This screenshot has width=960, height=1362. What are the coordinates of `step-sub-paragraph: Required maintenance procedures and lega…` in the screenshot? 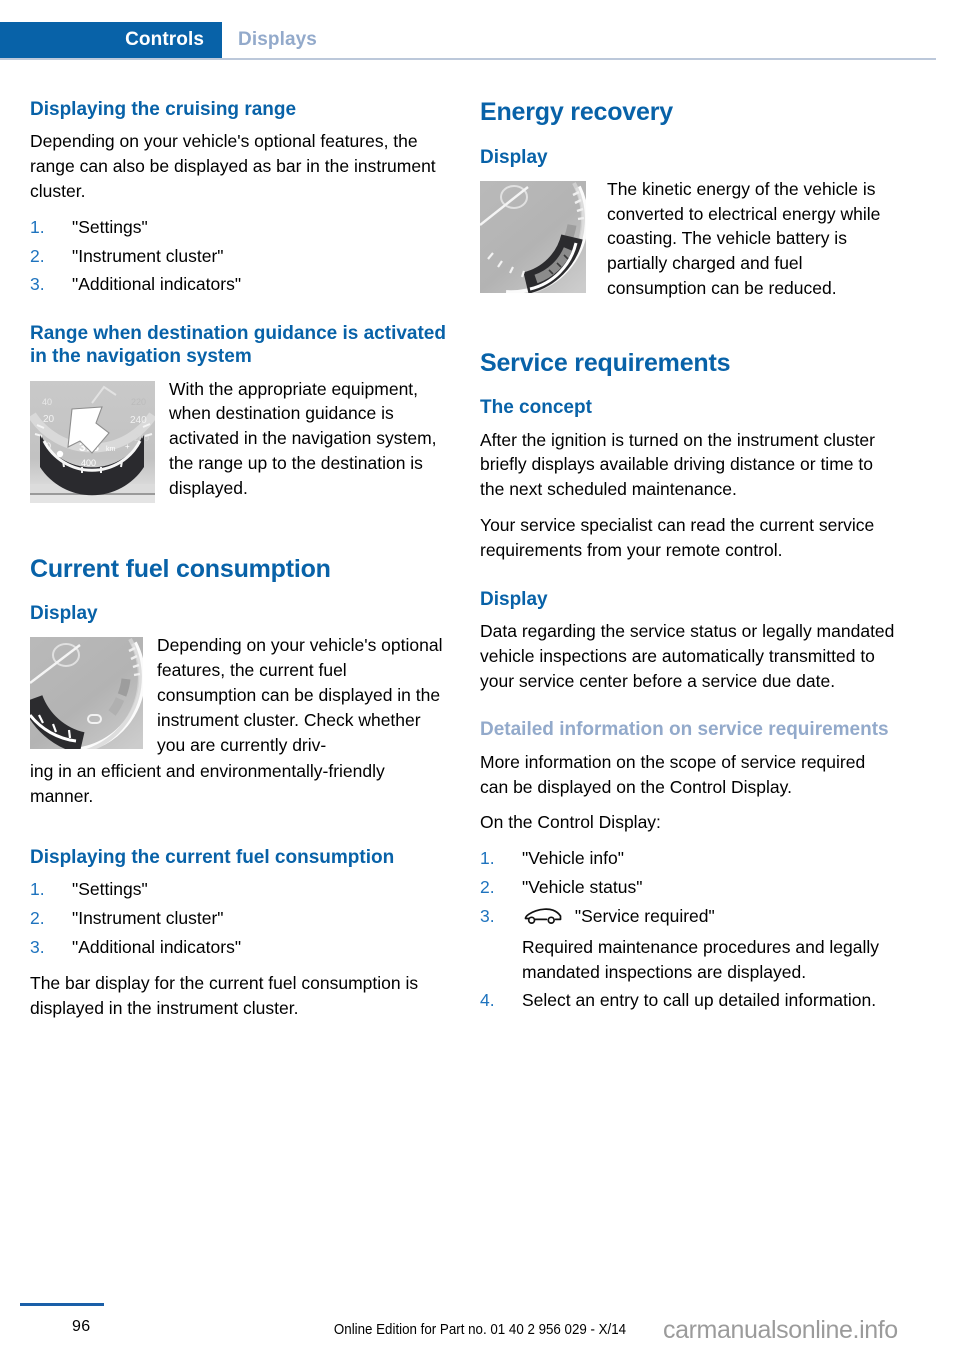 It's located at (701, 959).